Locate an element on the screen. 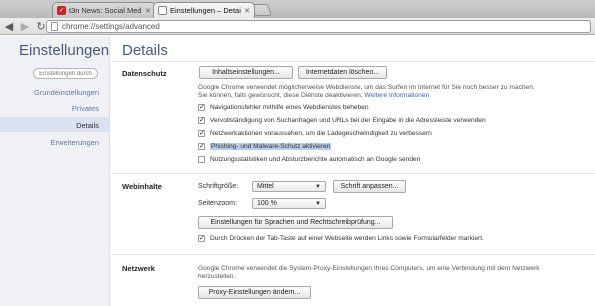 The image size is (595, 306). settings-page-icon is located at coordinates (162, 10).